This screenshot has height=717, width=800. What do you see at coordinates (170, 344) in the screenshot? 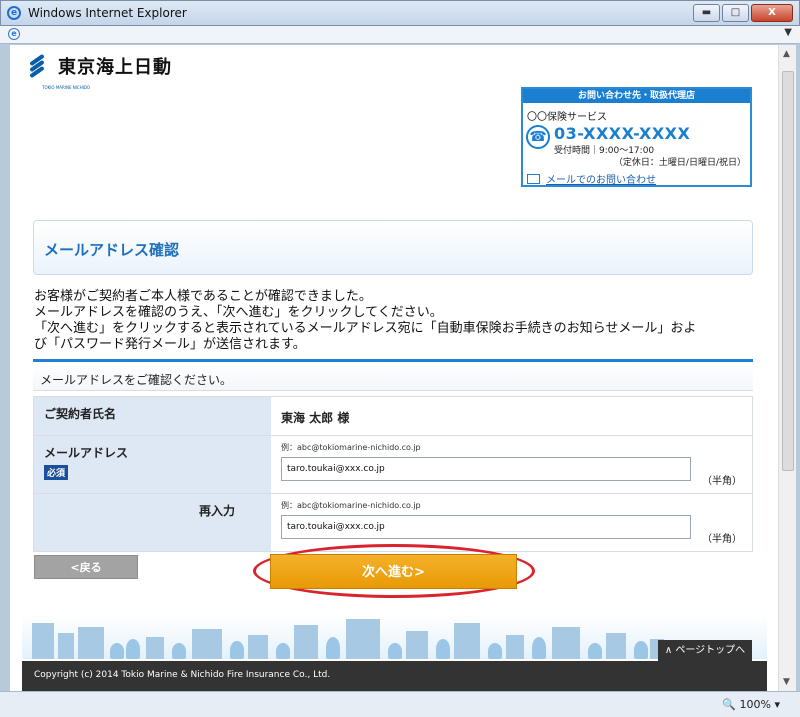
I see `message-line: び「パスワード発行メール」が送信されます。` at bounding box center [170, 344].